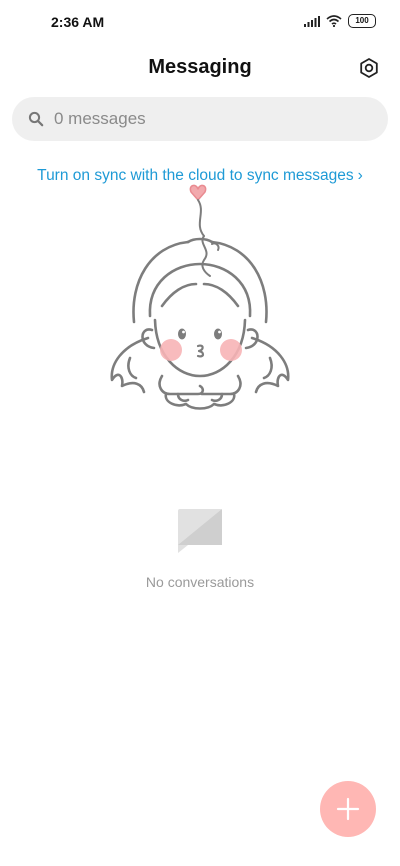 The image size is (400, 866). I want to click on page-title: Messaging, so click(200, 67).